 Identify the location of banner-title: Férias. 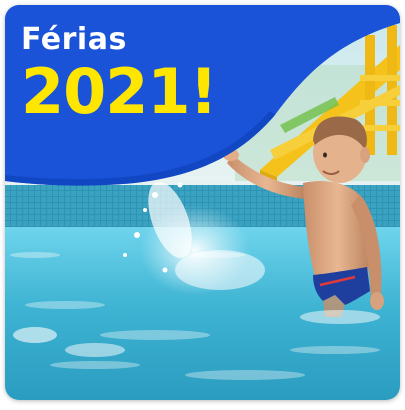
(74, 39).